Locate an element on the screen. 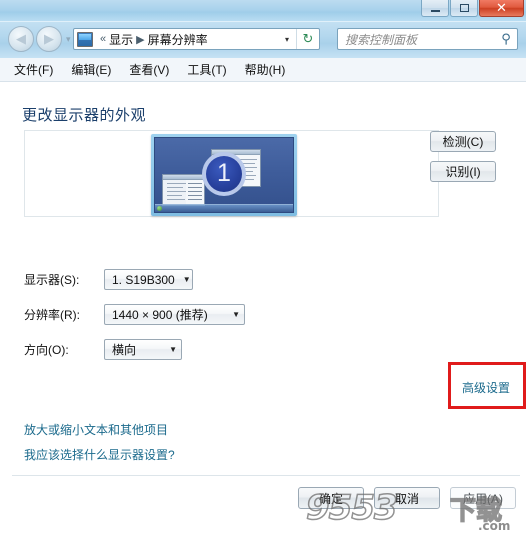  resolution-label: 分辨率(R): is located at coordinates (52, 315).